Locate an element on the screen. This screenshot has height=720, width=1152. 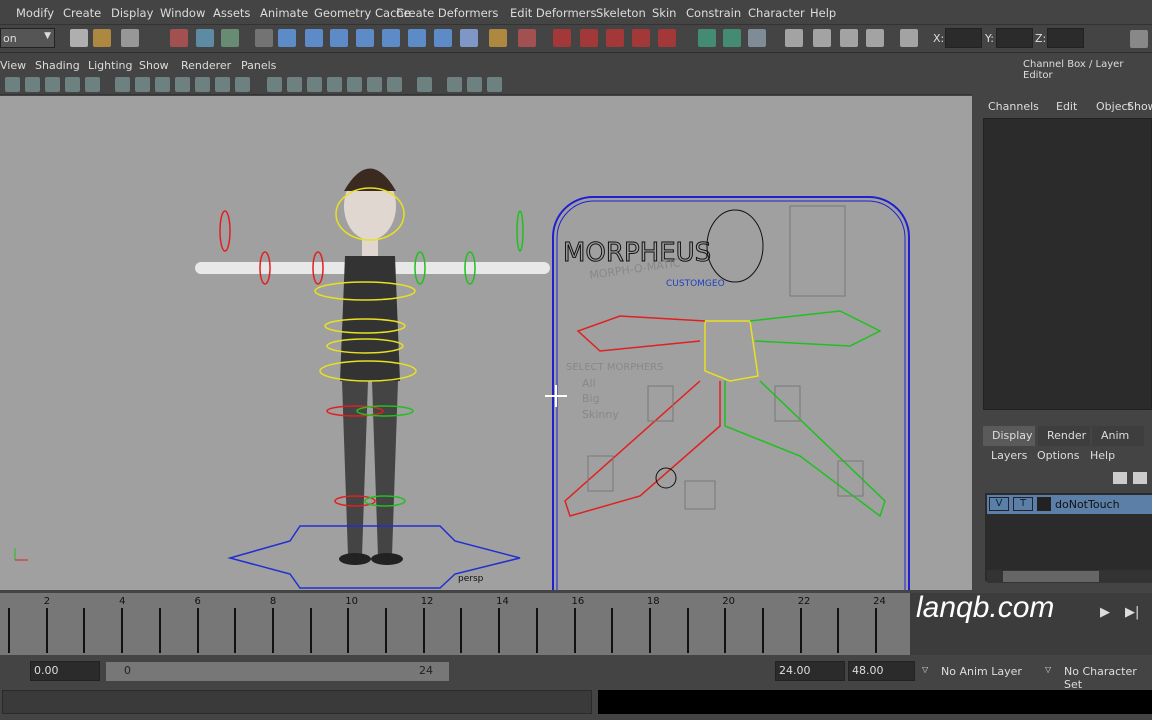
x-field is located at coordinates (963, 38).